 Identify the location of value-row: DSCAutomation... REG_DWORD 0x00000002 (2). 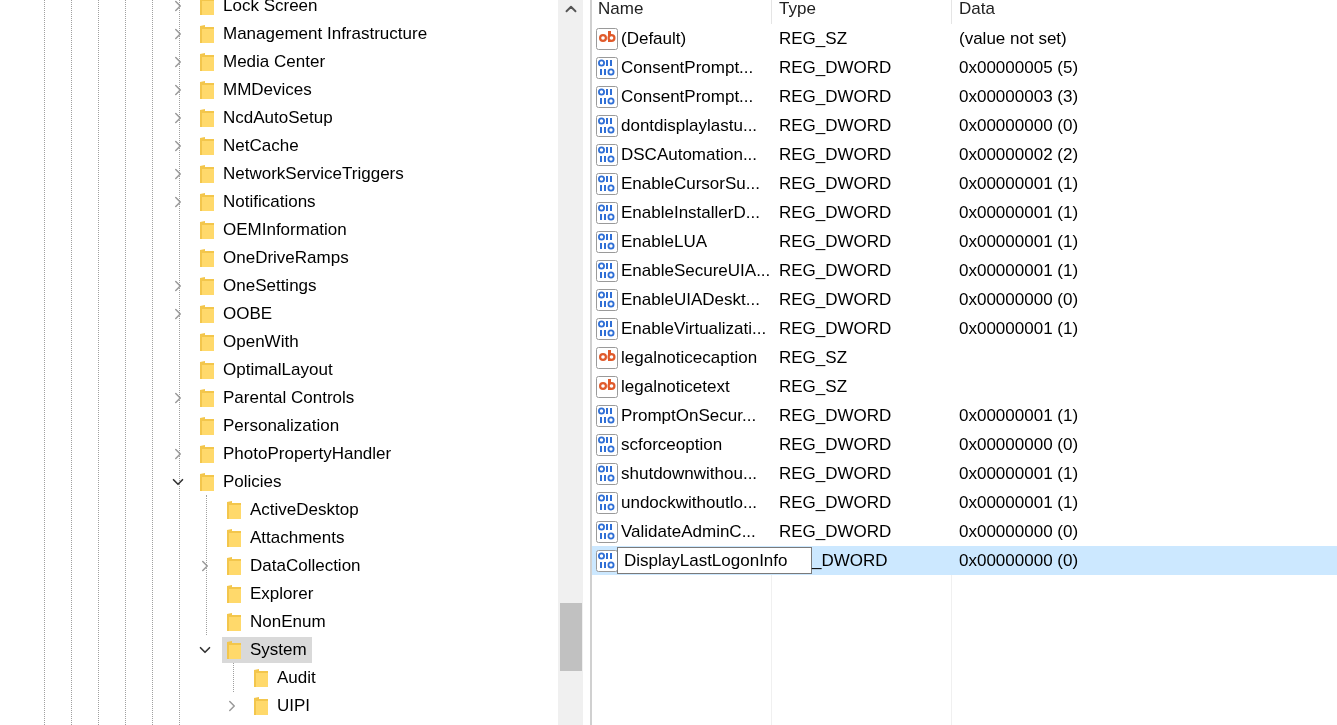
(964, 154).